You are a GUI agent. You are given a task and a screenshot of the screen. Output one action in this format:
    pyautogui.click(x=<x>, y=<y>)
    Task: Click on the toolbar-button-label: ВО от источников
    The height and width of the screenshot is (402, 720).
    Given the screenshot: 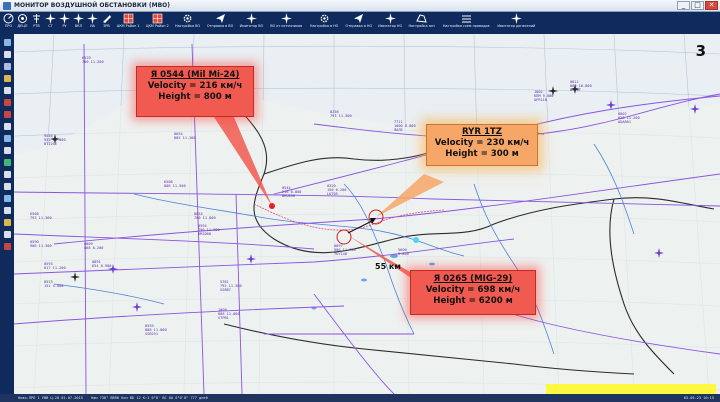 What is the action you would take?
    pyautogui.click(x=286, y=26)
    